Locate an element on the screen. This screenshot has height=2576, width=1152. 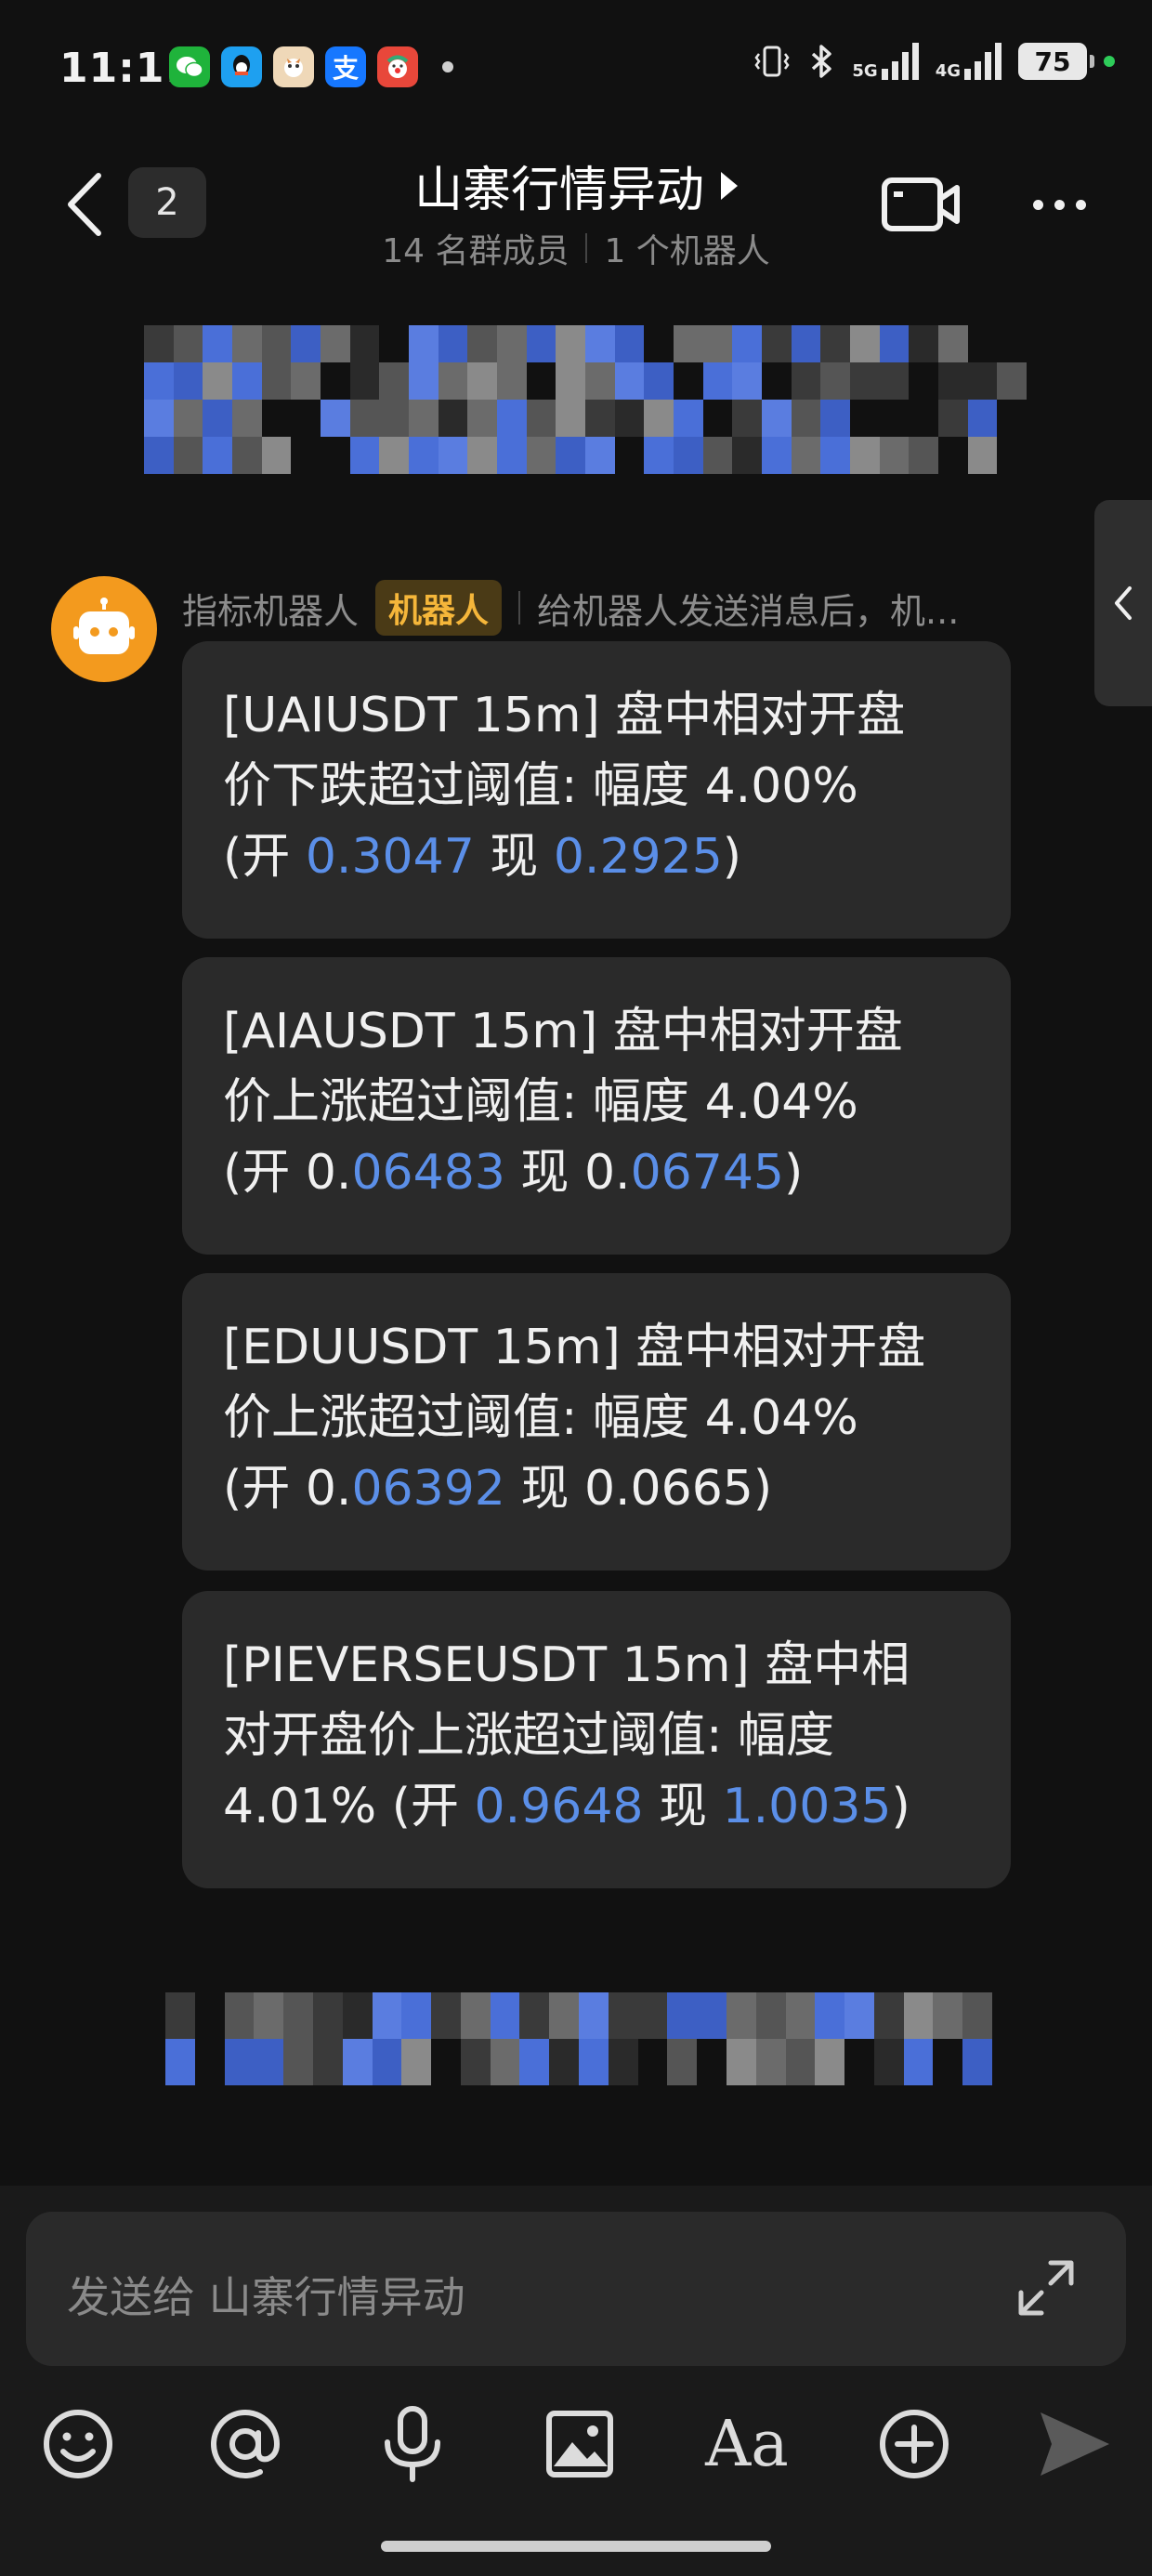
message-line: 价下跌超过阈值: 幅度 4.00% is located at coordinates (540, 786).